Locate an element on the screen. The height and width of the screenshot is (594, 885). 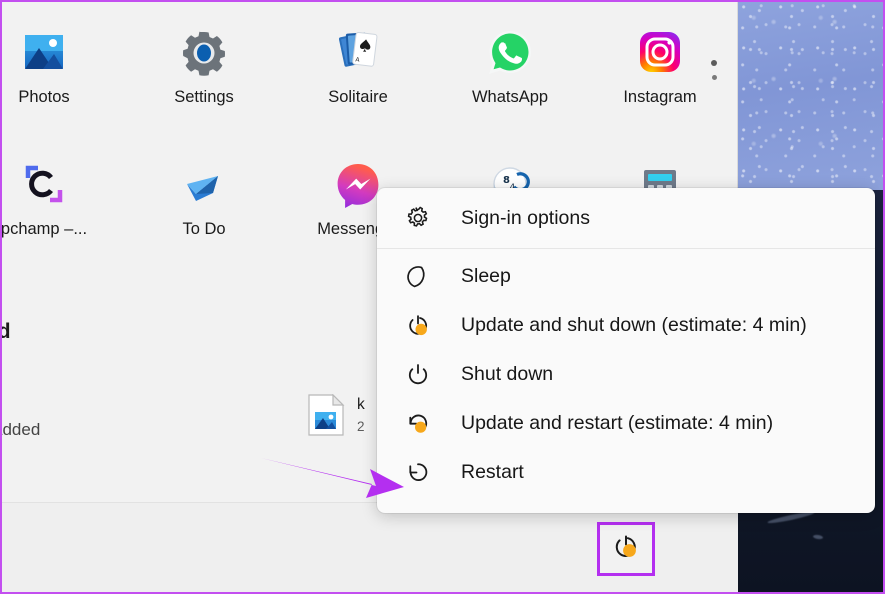
power-button is located at coordinates (626, 549).